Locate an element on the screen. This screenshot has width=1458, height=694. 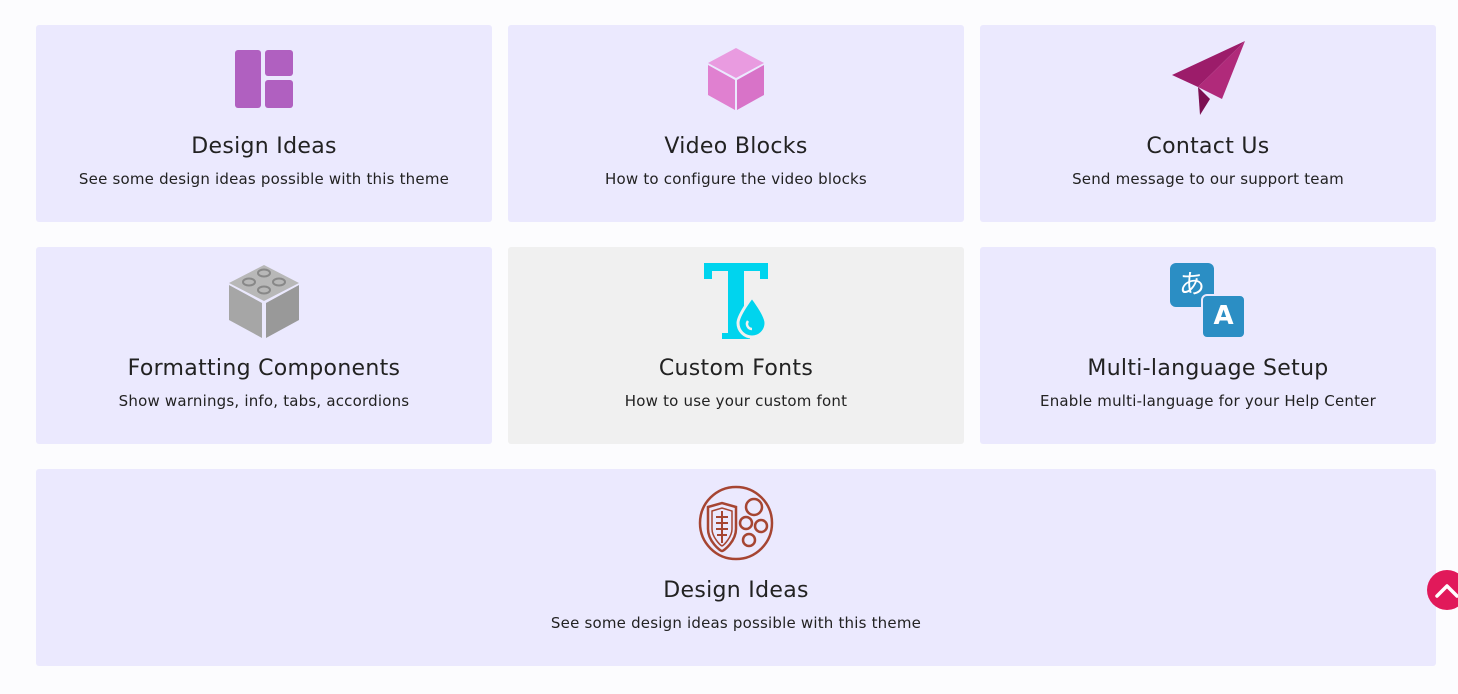
font-drop-icon is located at coordinates (736, 301).